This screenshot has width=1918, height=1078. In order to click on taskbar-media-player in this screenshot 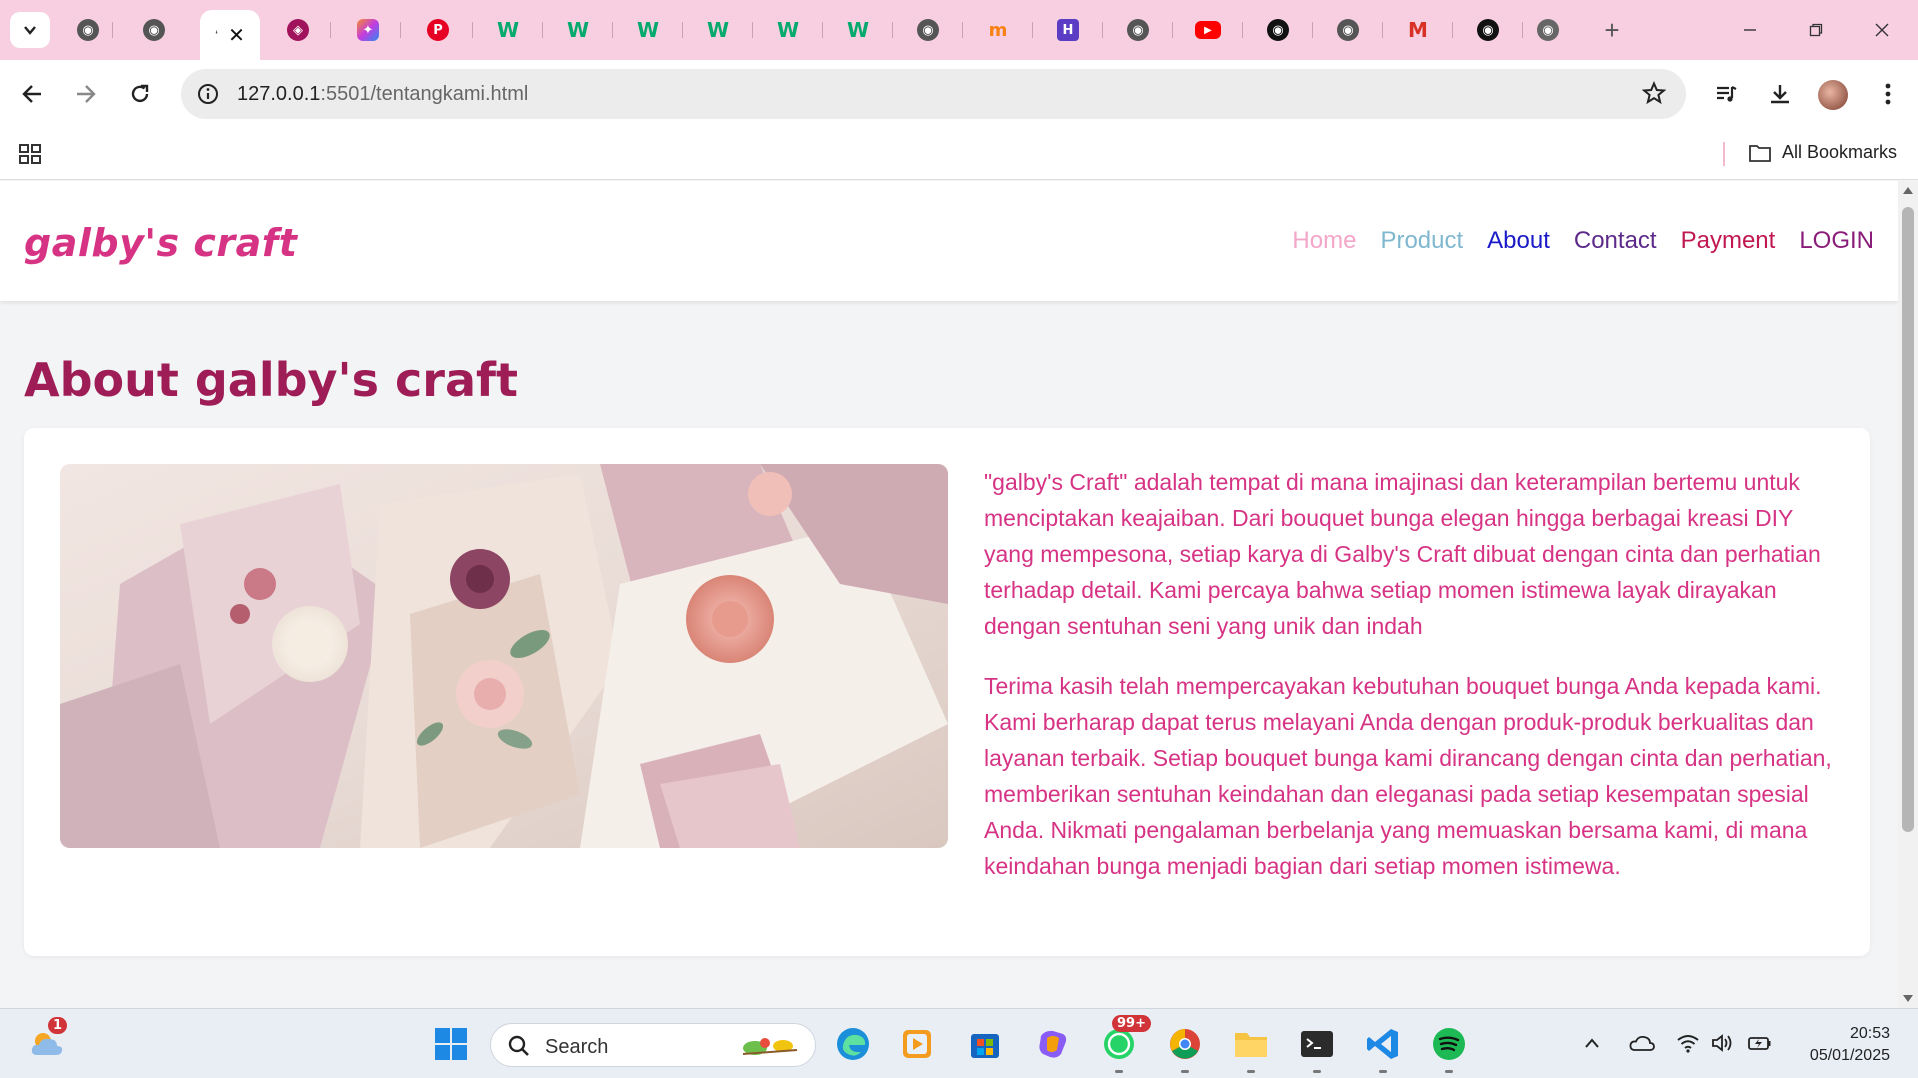, I will do `click(917, 1044)`.